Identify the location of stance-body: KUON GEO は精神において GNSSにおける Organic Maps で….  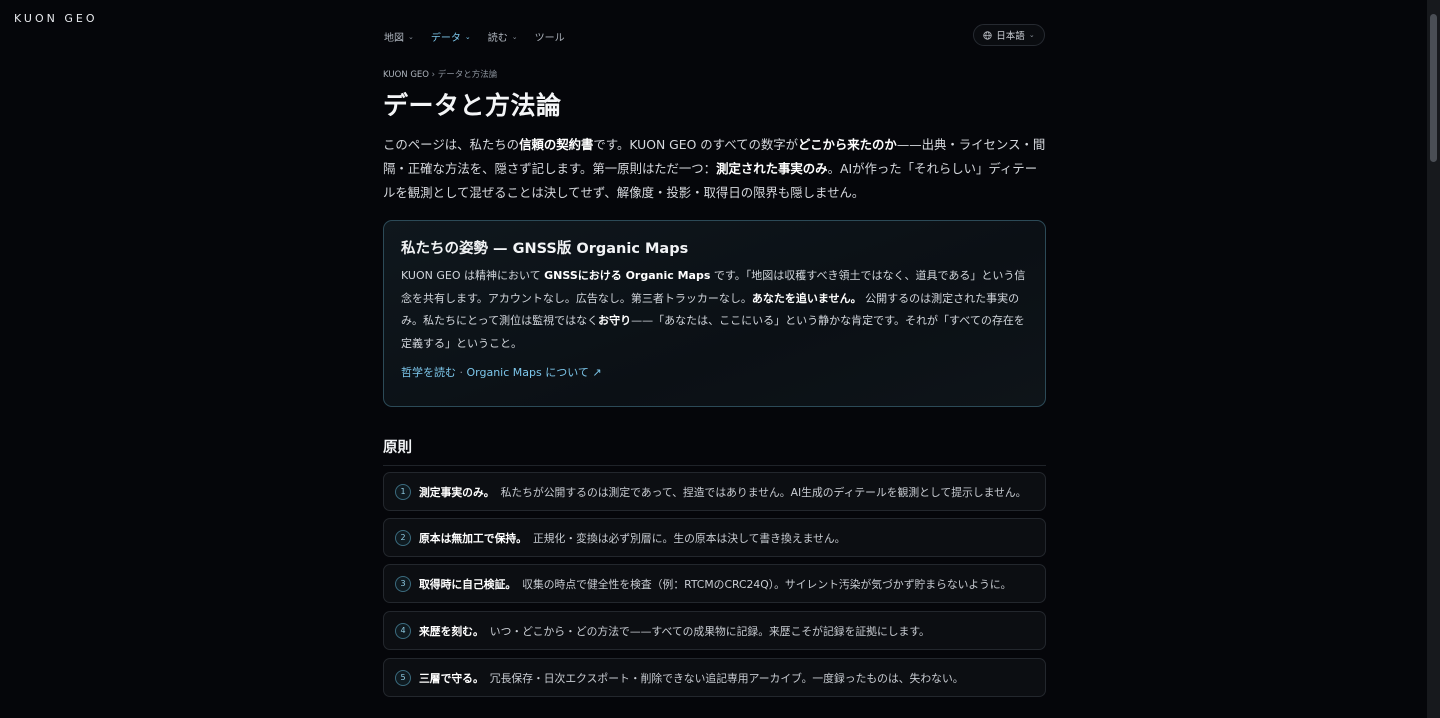
(714, 310).